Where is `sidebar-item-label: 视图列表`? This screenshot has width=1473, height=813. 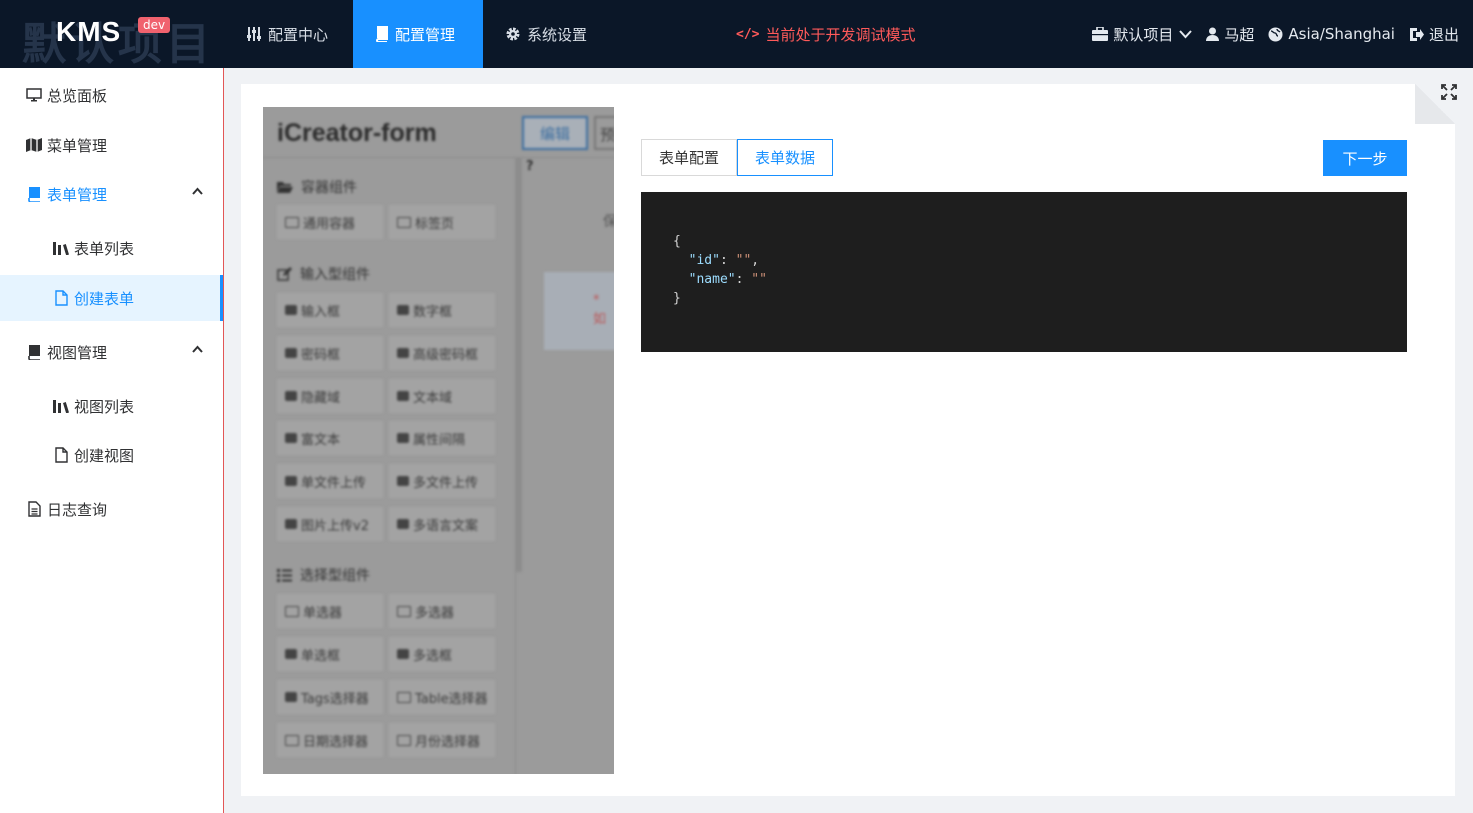
sidebar-item-label: 视图列表 is located at coordinates (104, 406).